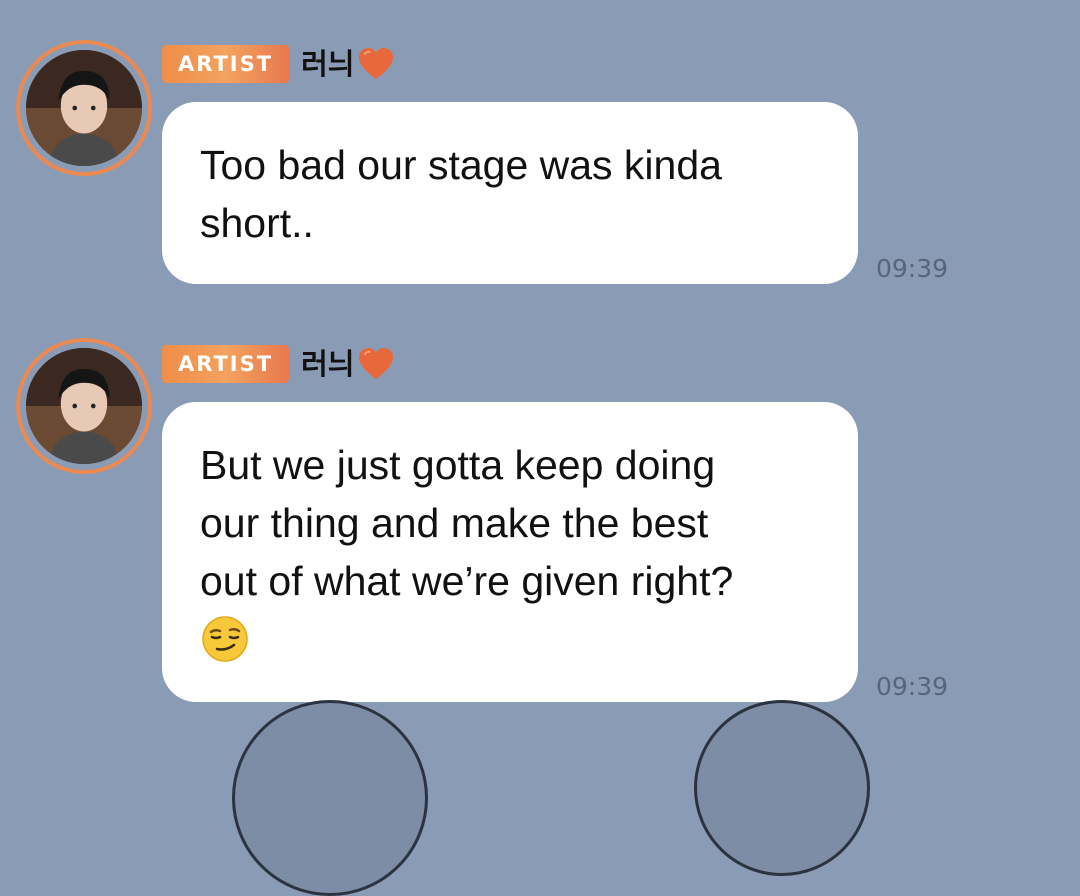 The height and width of the screenshot is (896, 1080). I want to click on message-text-line: short.., so click(257, 223).